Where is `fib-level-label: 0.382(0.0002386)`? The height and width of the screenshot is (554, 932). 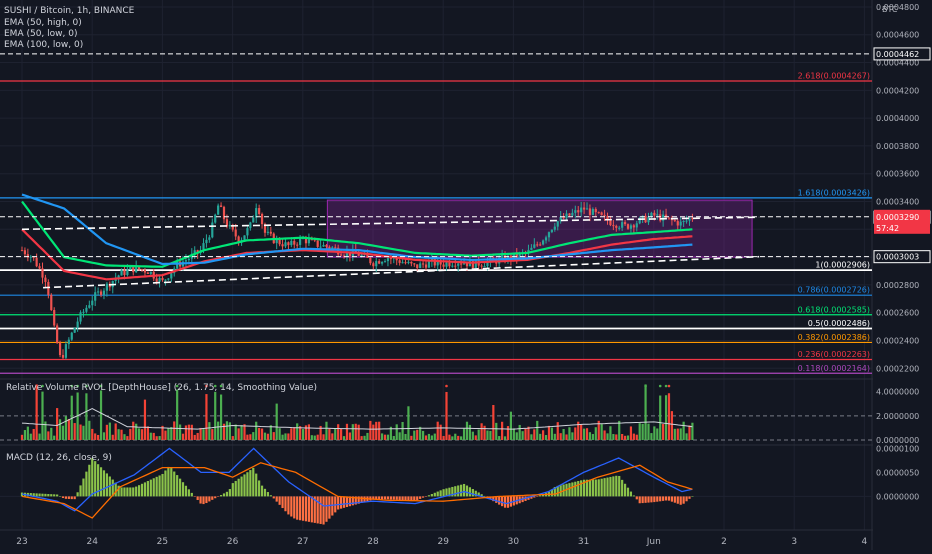 fib-level-label: 0.382(0.0002386) is located at coordinates (834, 337).